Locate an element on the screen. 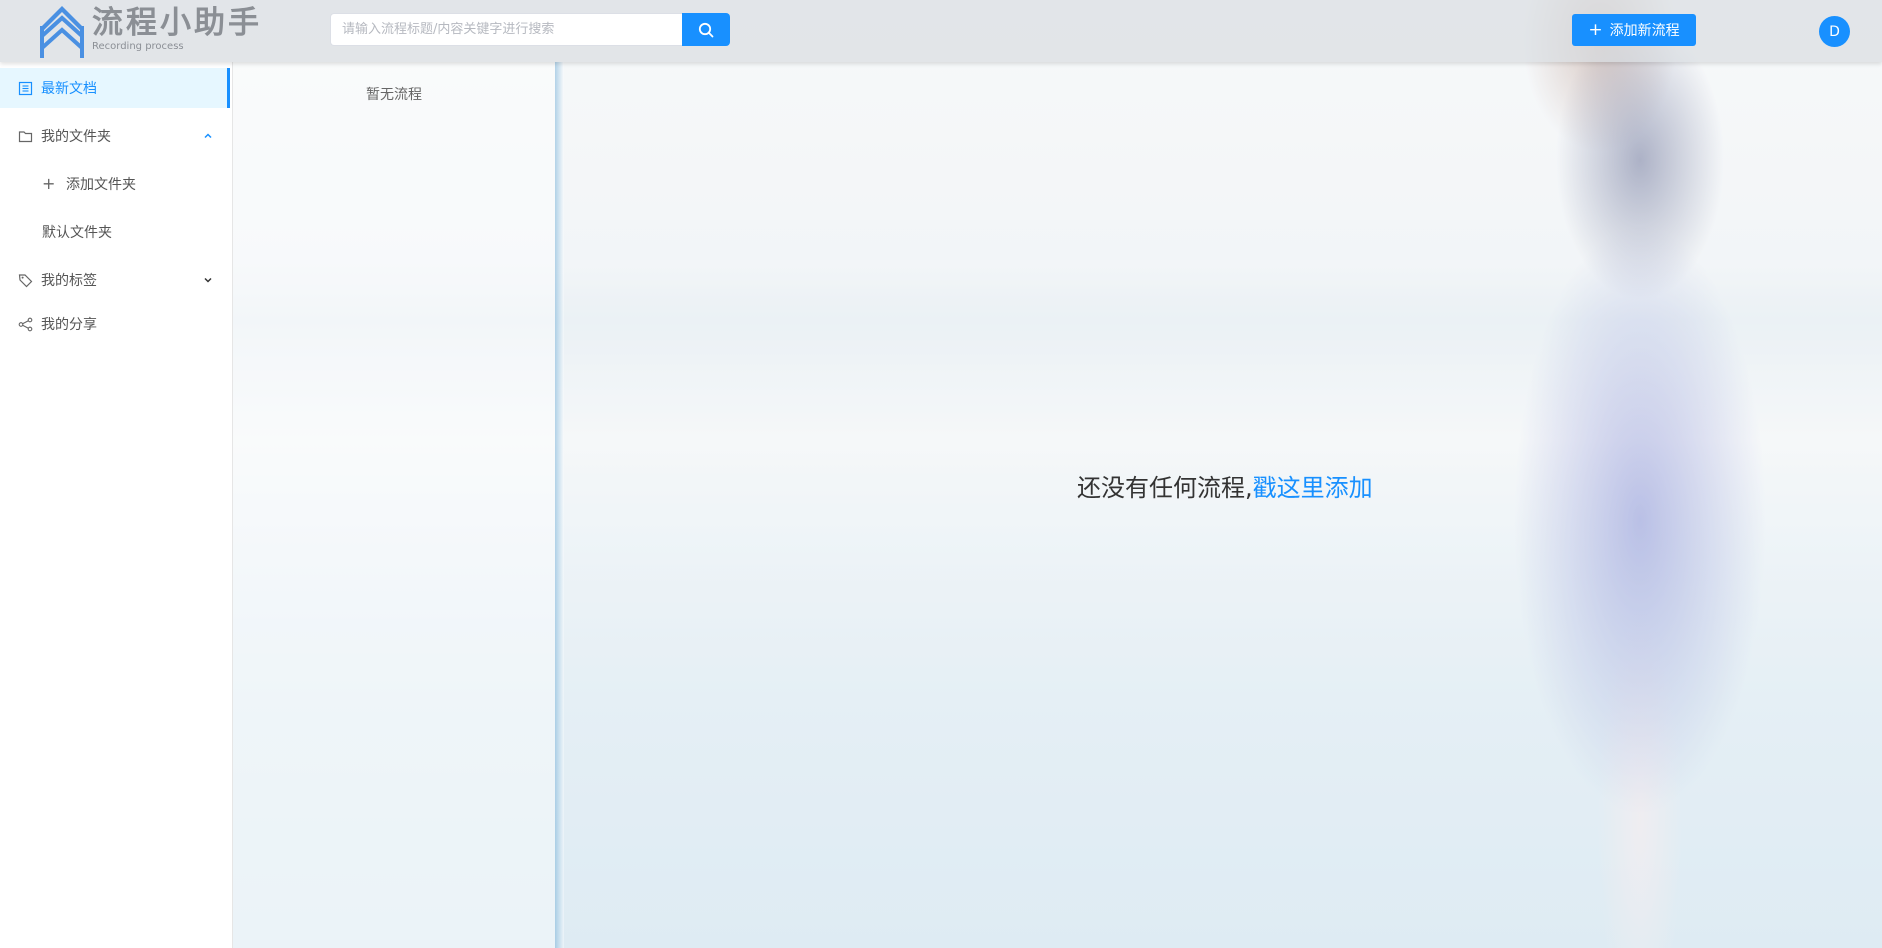 This screenshot has height=948, width=1882. search-bar is located at coordinates (530, 29).